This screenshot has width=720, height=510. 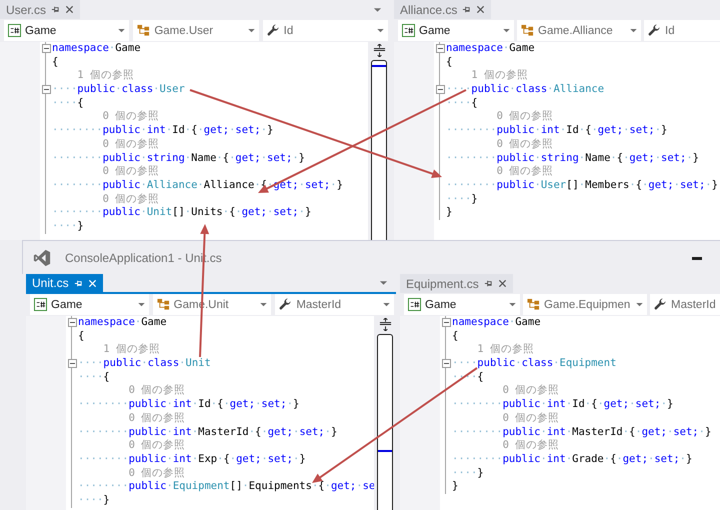 I want to click on file-tab: Equipment.cs, so click(x=456, y=283).